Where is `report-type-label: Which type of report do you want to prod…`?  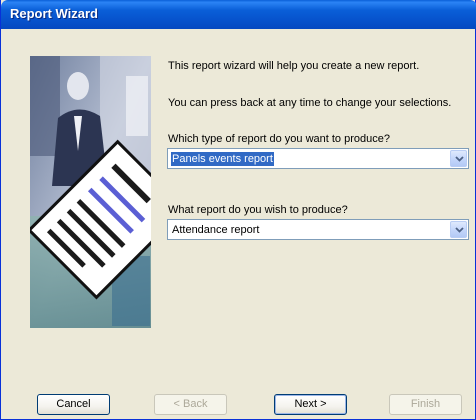 report-type-label: Which type of report do you want to prod… is located at coordinates (279, 139).